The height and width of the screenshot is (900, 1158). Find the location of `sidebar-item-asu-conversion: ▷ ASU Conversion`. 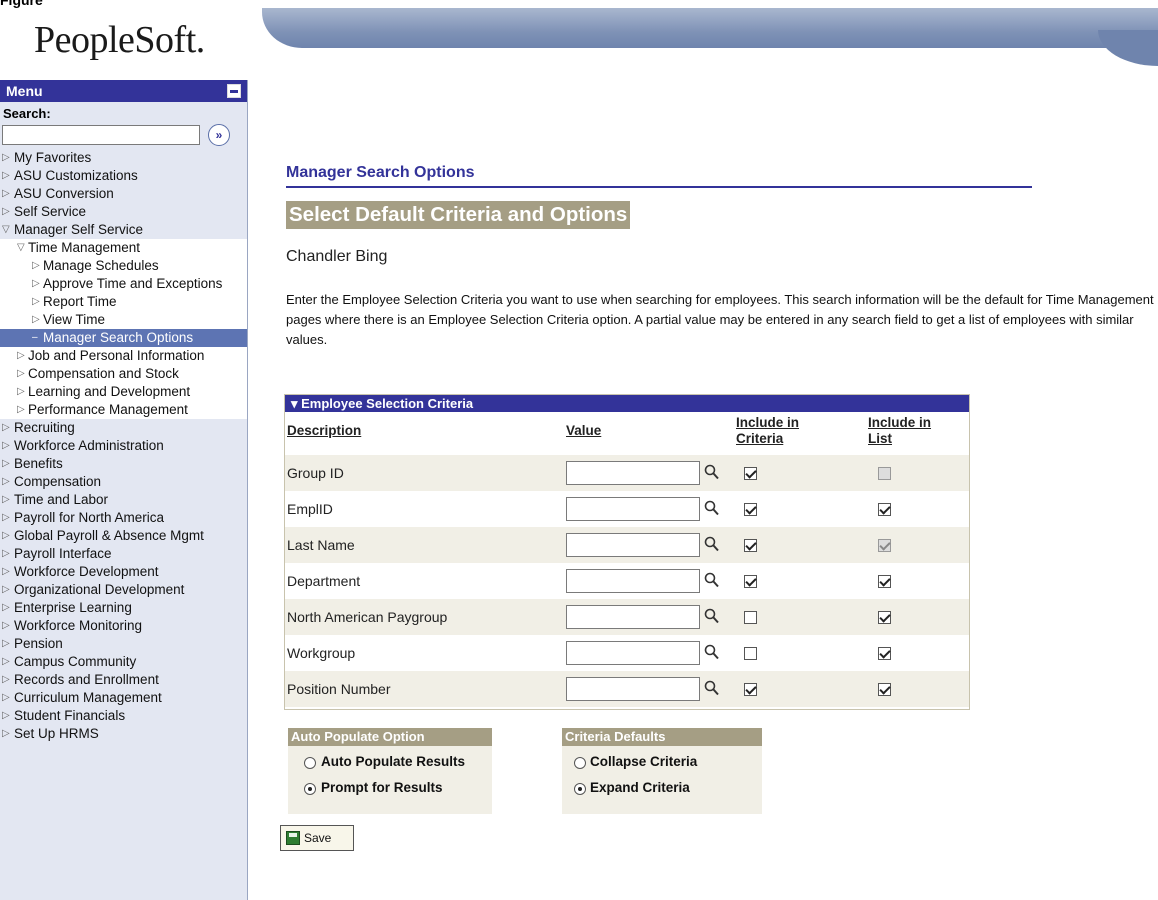

sidebar-item-asu-conversion: ▷ ASU Conversion is located at coordinates (123, 194).